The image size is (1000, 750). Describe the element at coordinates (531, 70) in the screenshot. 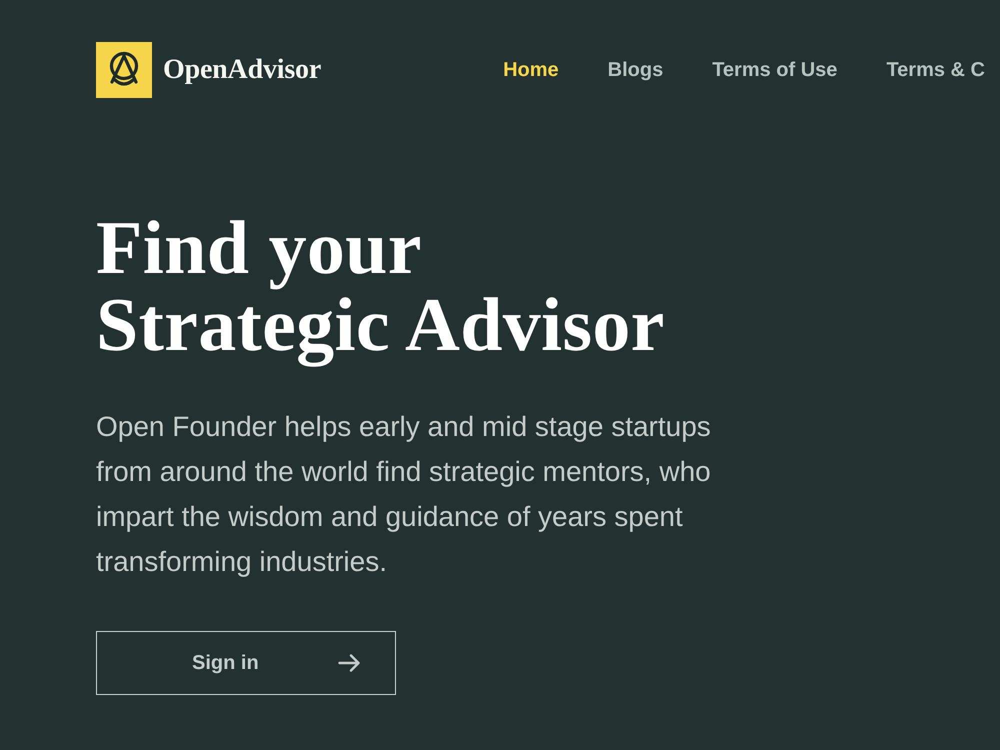

I see `nav-link: Home` at that location.